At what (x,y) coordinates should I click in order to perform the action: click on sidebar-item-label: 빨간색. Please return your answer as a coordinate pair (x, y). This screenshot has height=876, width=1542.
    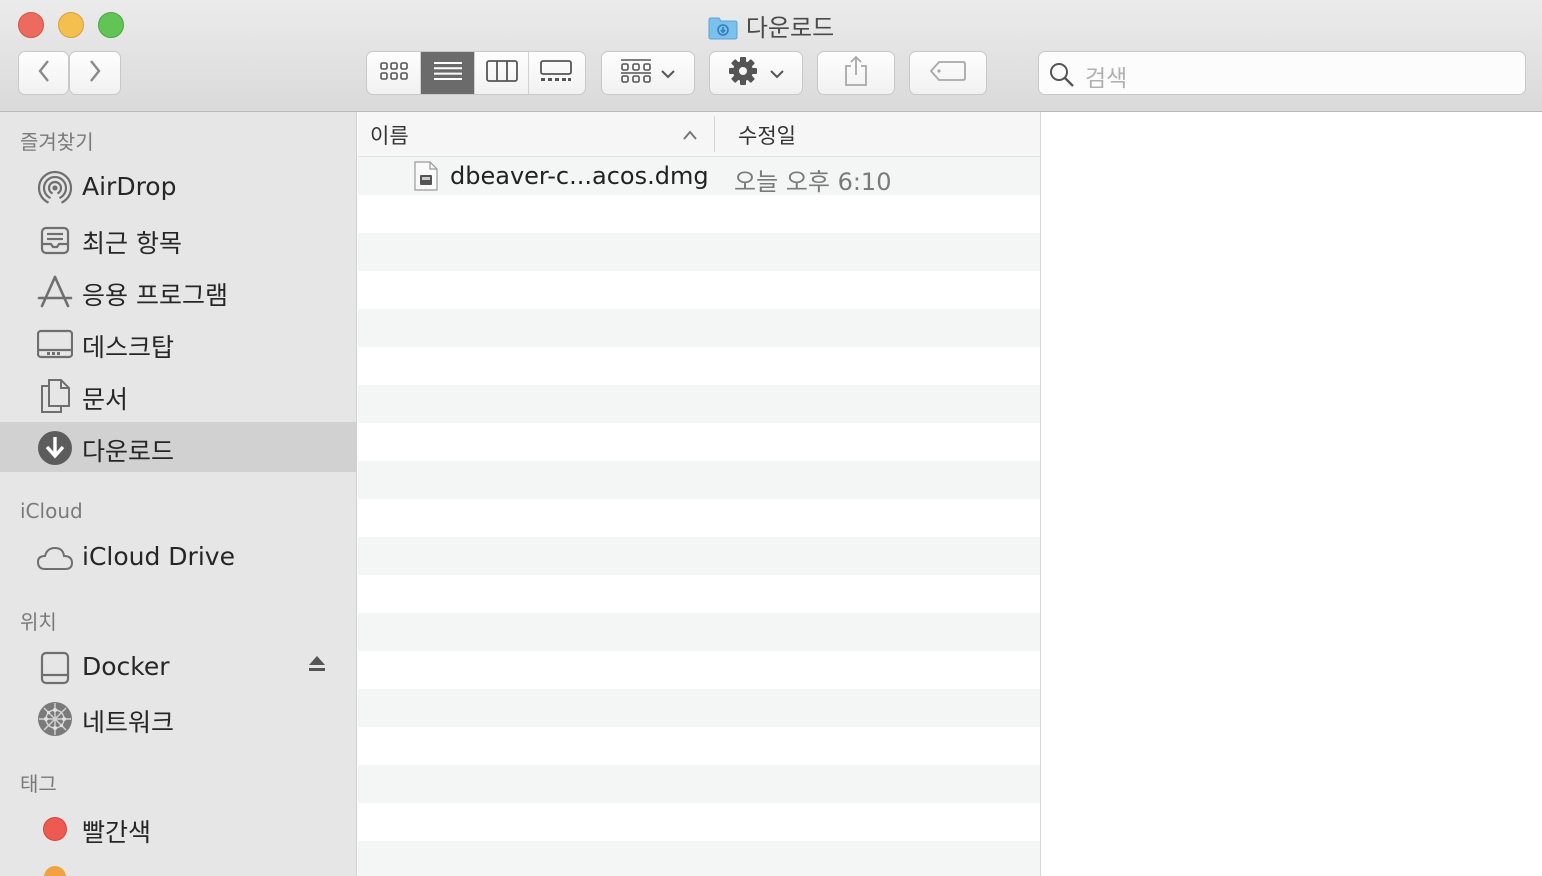
    Looking at the image, I should click on (117, 832).